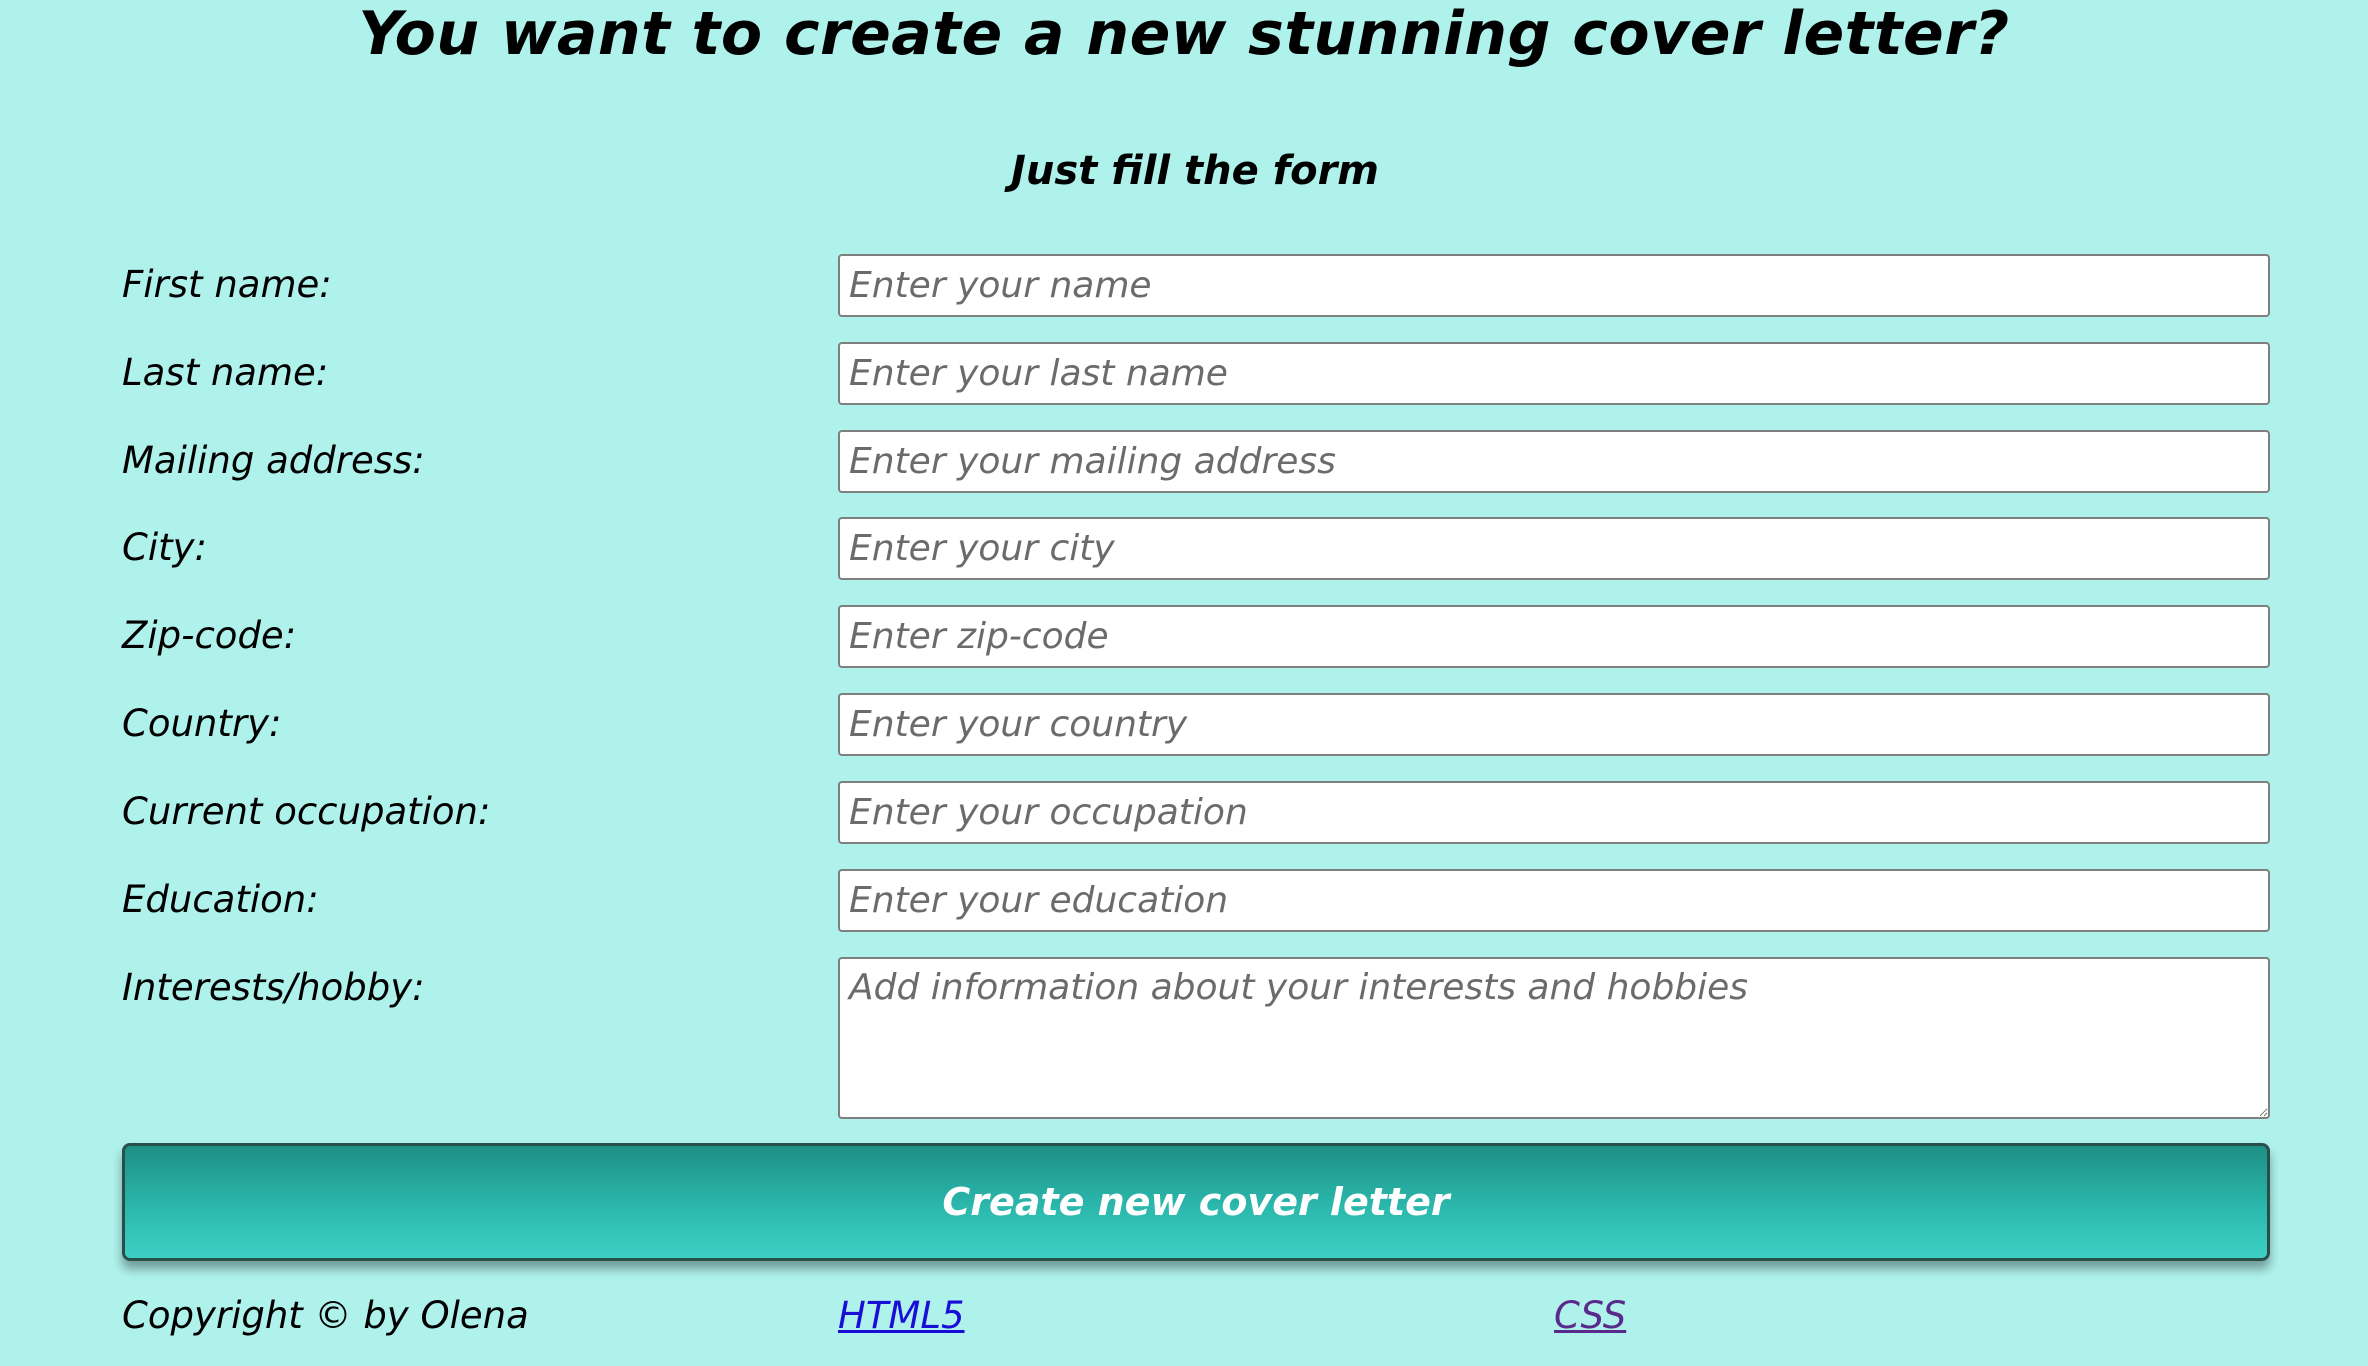 The image size is (2368, 1366). I want to click on mailing-address-field, so click(1554, 461).